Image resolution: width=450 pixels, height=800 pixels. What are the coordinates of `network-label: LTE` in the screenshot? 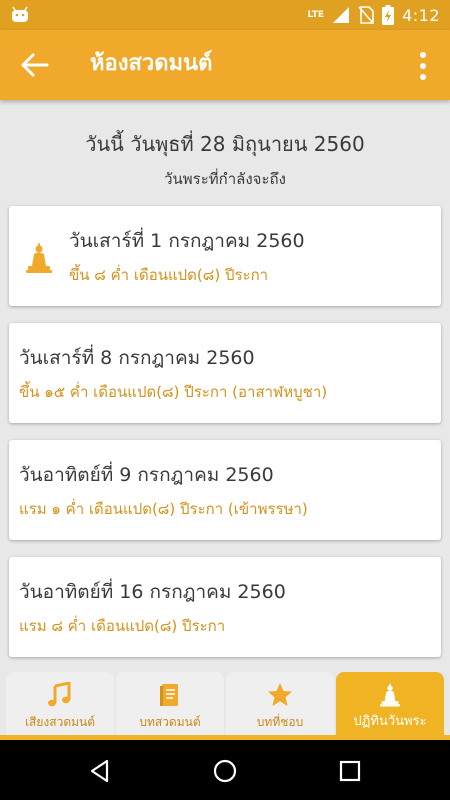 It's located at (316, 15).